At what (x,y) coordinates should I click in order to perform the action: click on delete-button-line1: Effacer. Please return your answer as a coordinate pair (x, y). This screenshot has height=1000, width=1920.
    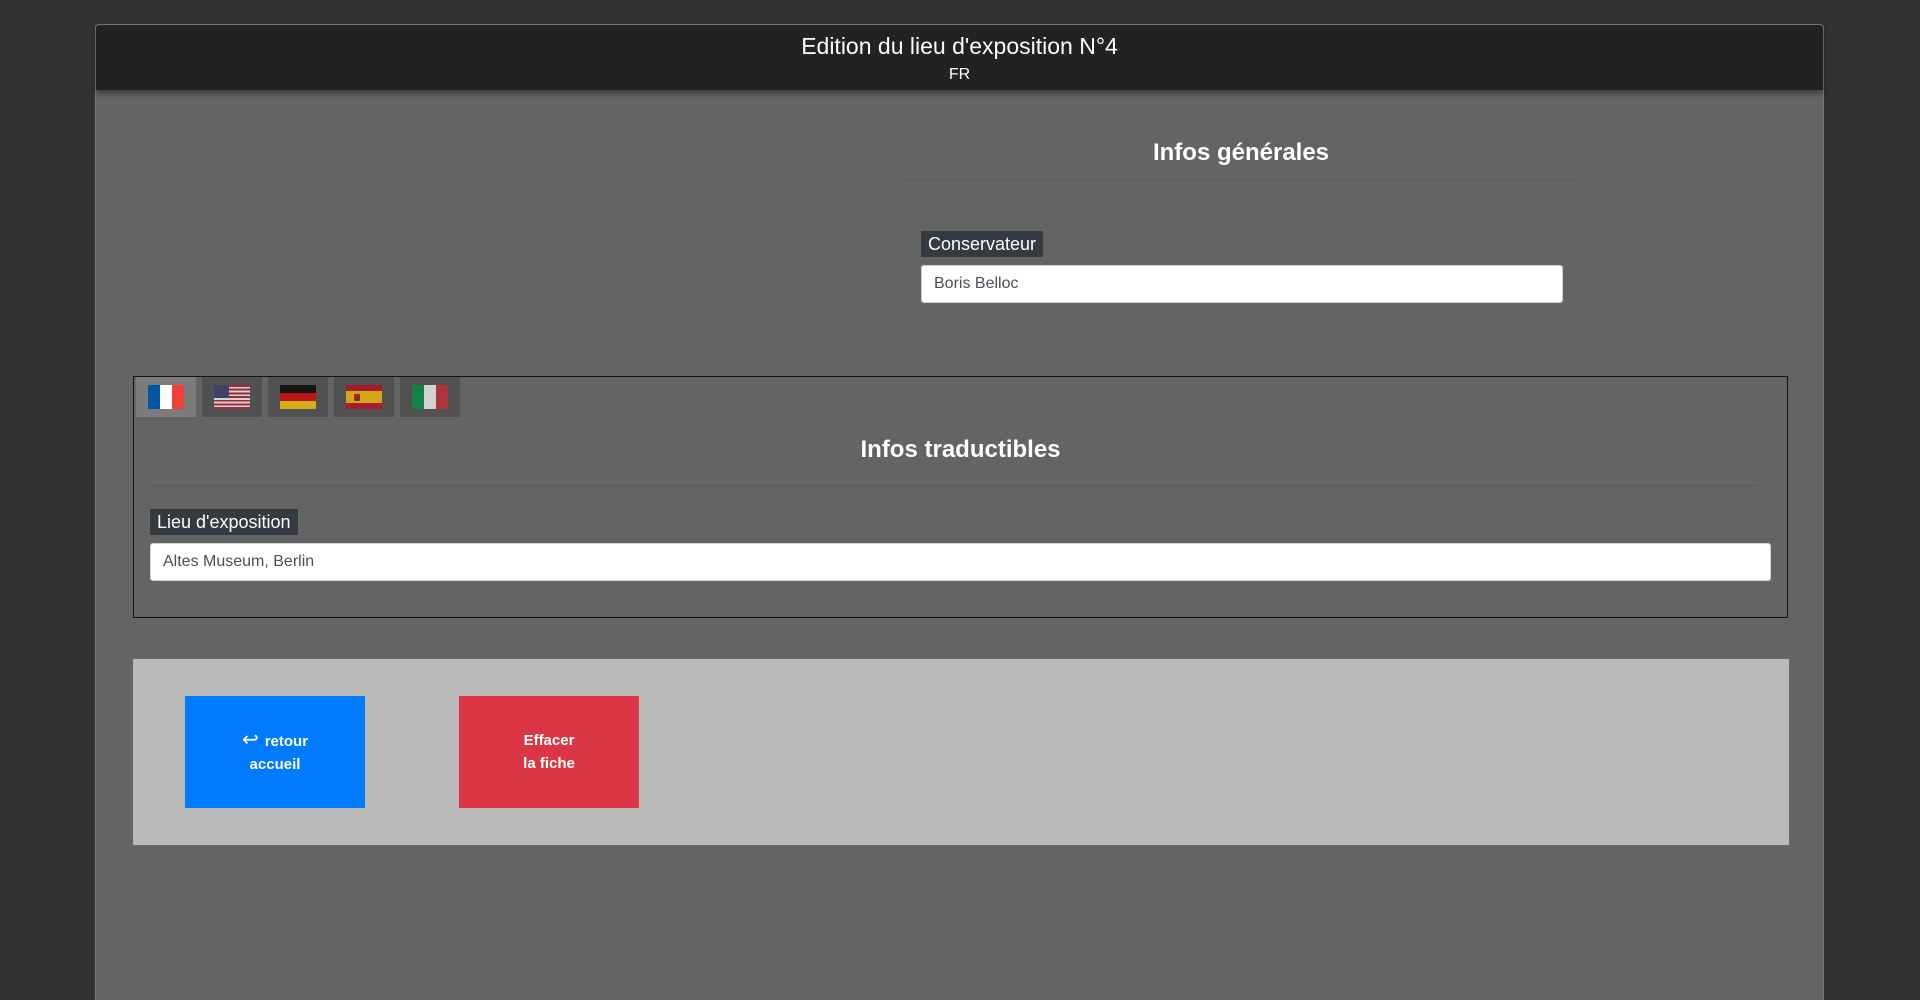
    Looking at the image, I should click on (549, 740).